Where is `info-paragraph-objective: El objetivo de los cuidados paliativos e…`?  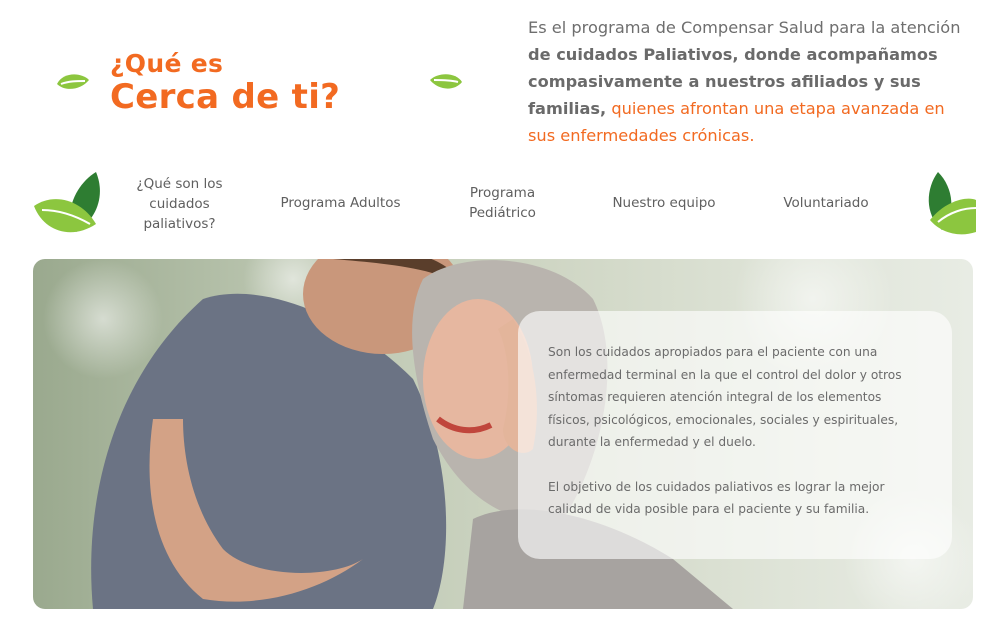
info-paragraph-objective: El objetivo de los cuidados paliativos e… is located at coordinates (716, 498).